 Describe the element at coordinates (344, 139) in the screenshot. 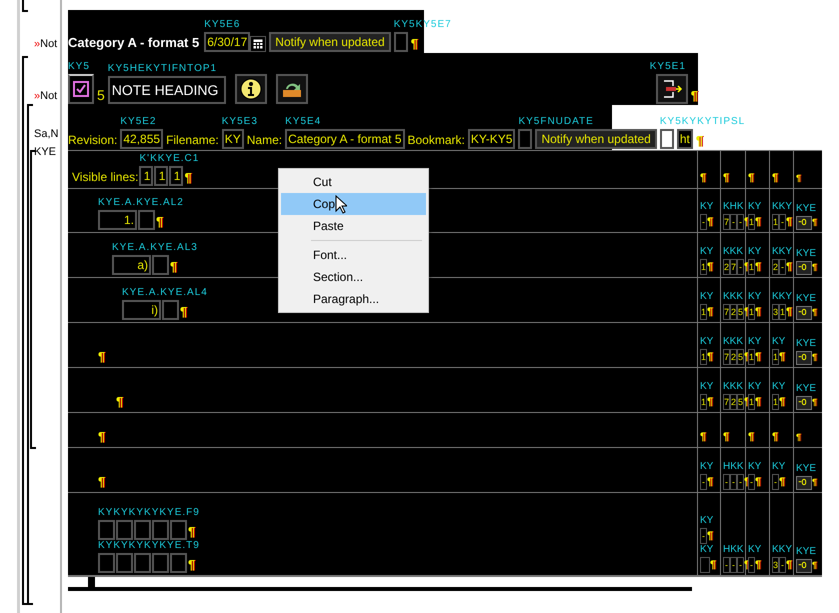

I see `input-field: Category A - format 5` at that location.